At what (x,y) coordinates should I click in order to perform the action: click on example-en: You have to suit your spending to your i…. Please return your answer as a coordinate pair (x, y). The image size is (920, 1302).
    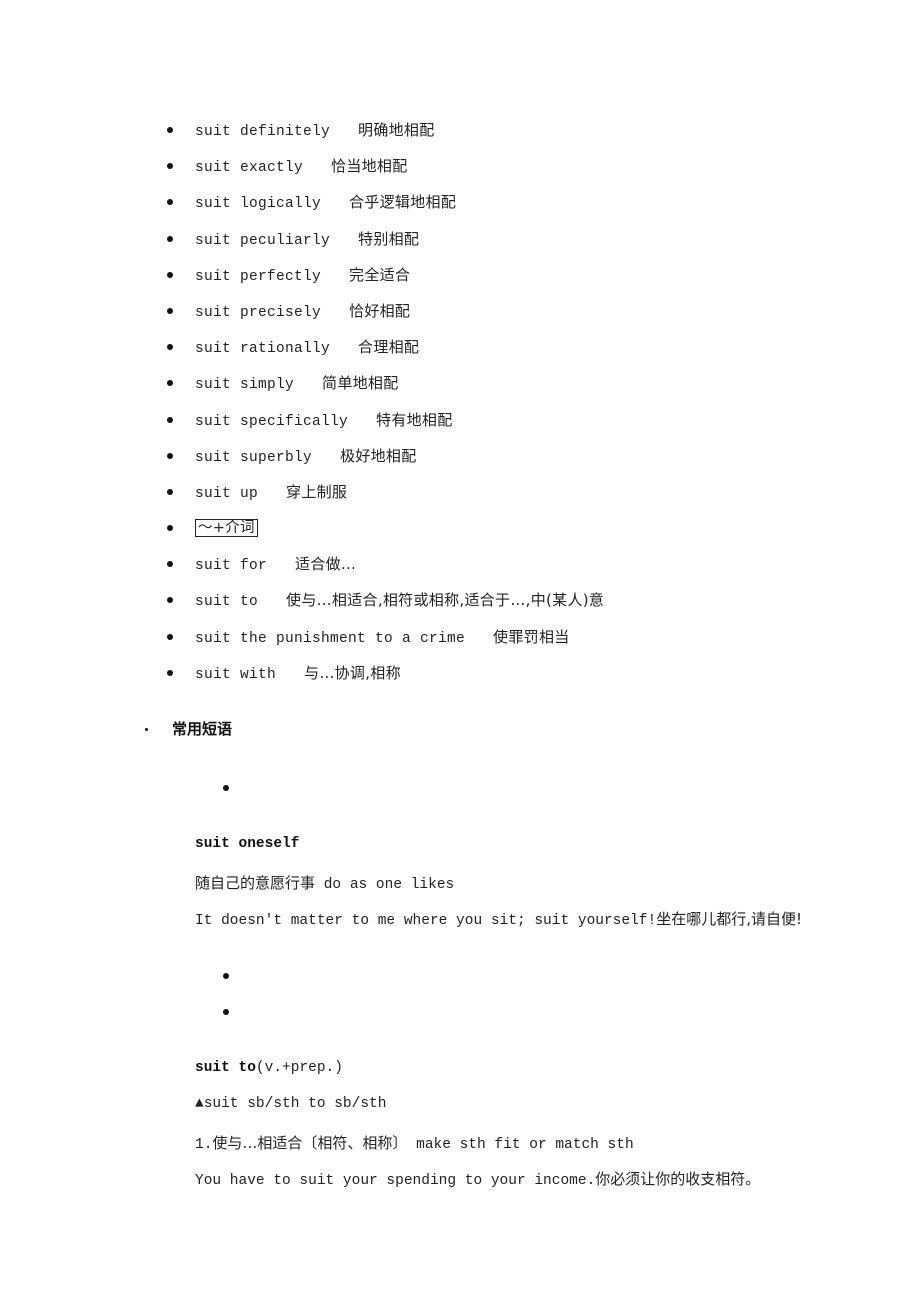
    Looking at the image, I should click on (395, 1181).